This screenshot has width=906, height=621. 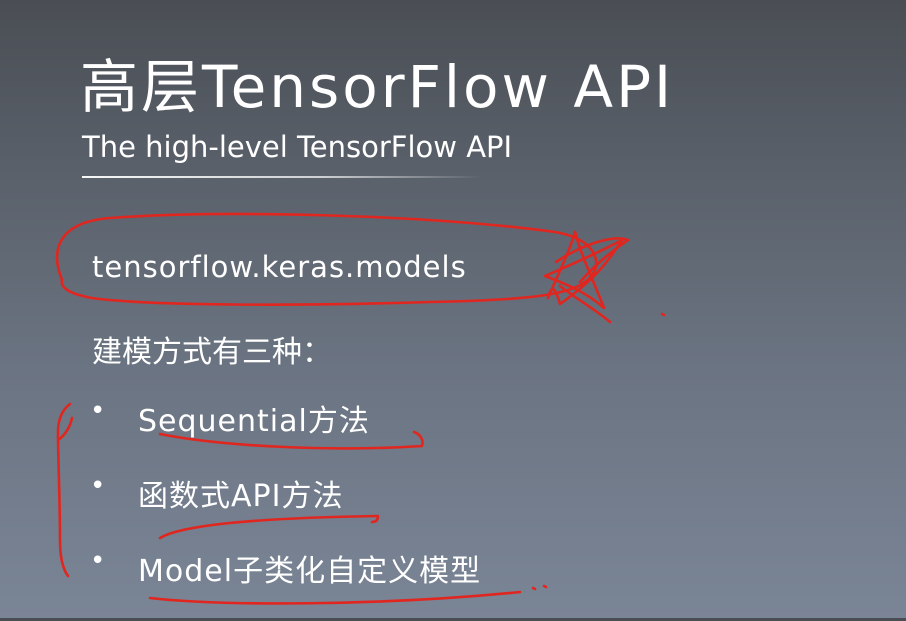 I want to click on intro-text: 建模方式有三种：, so click(x=212, y=352).